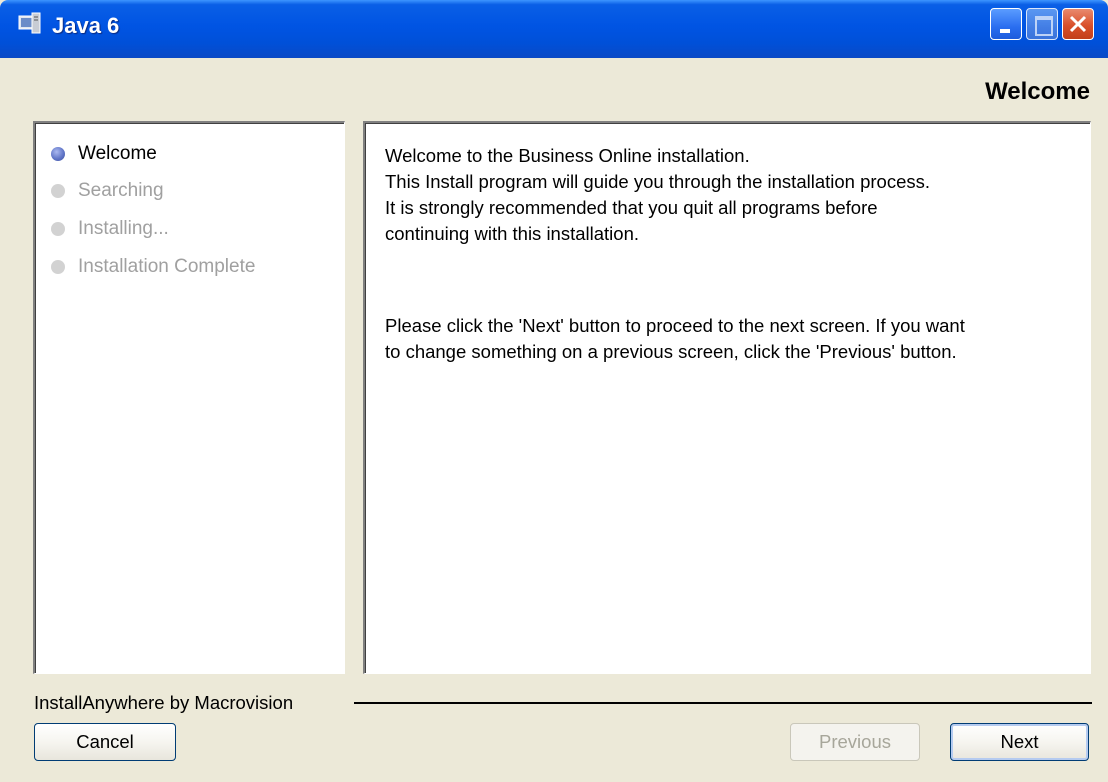 Image resolution: width=1108 pixels, height=782 pixels. Describe the element at coordinates (105, 742) in the screenshot. I see `cancel-button: Cancel` at that location.